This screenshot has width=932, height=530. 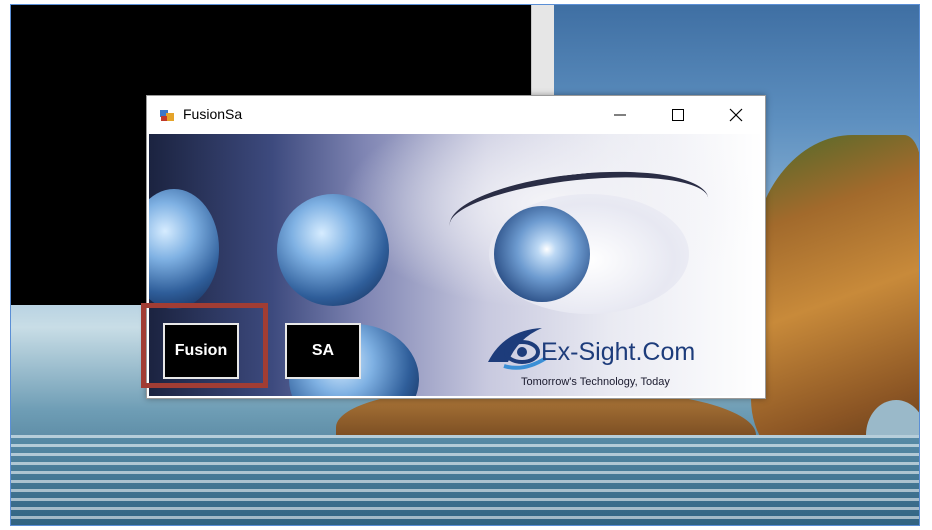 I want to click on brand-tagline: Tomorrow's Technology, Today, so click(x=595, y=382).